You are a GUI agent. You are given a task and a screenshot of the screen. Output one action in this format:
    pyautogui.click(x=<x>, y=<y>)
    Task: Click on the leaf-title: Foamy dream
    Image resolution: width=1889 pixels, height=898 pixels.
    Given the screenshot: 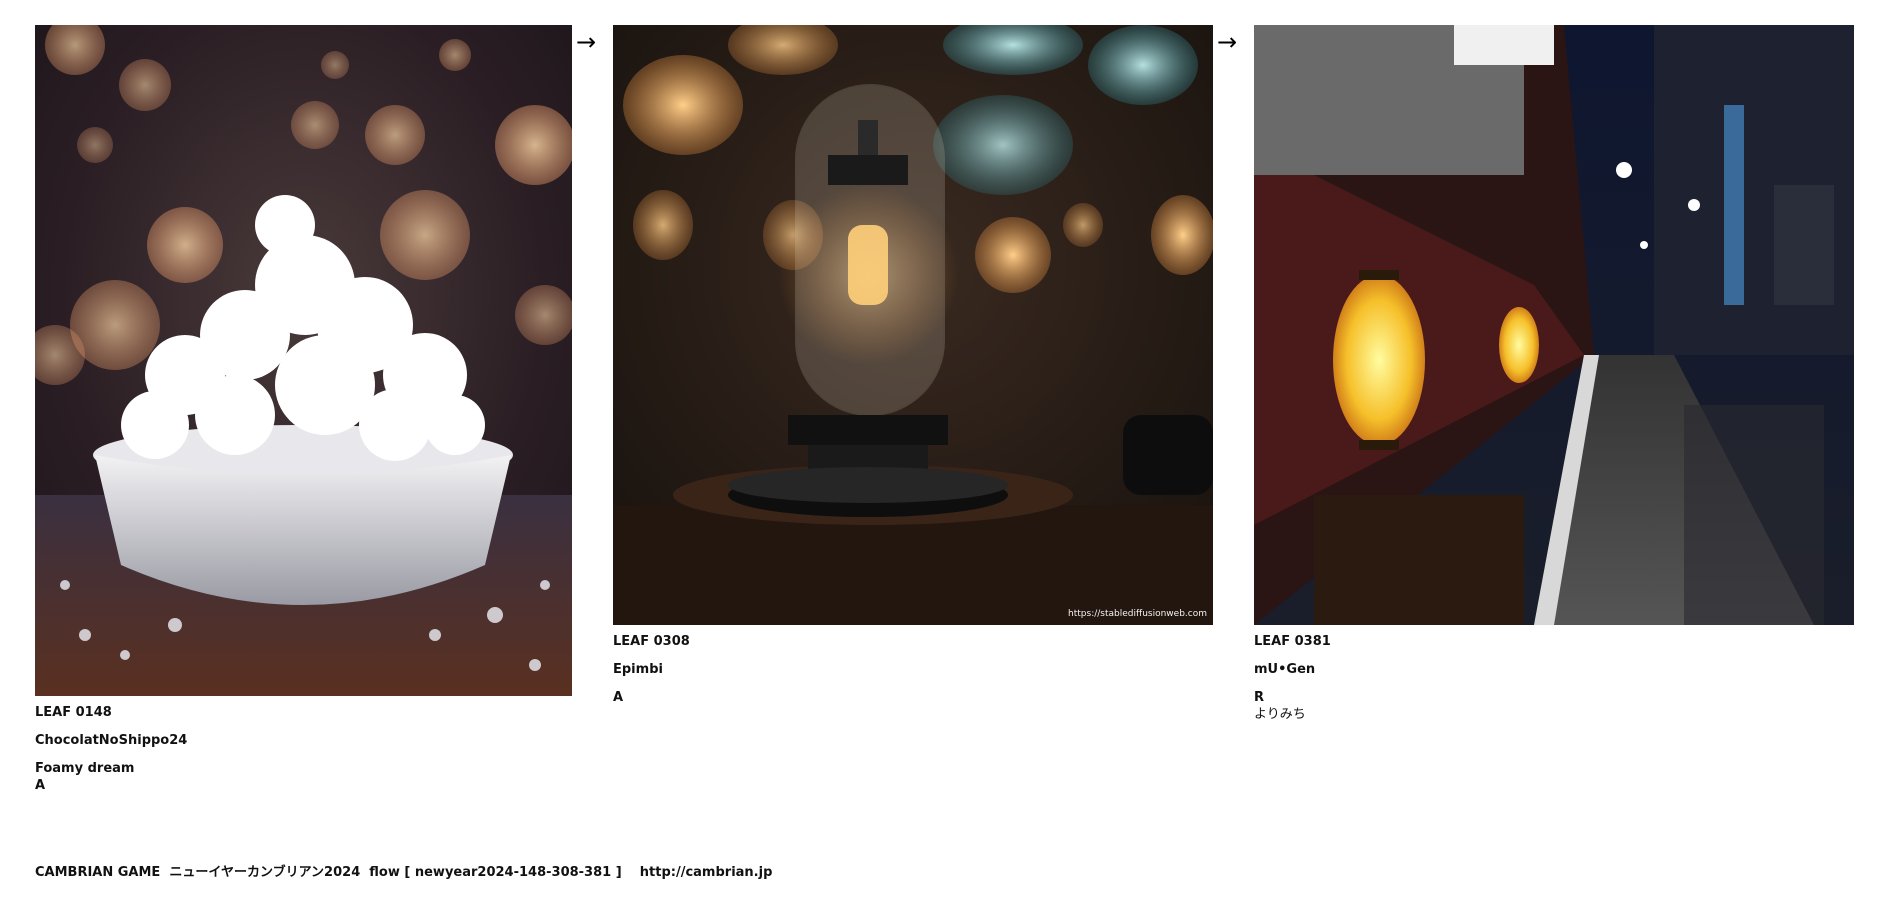 What is the action you would take?
    pyautogui.click(x=85, y=768)
    